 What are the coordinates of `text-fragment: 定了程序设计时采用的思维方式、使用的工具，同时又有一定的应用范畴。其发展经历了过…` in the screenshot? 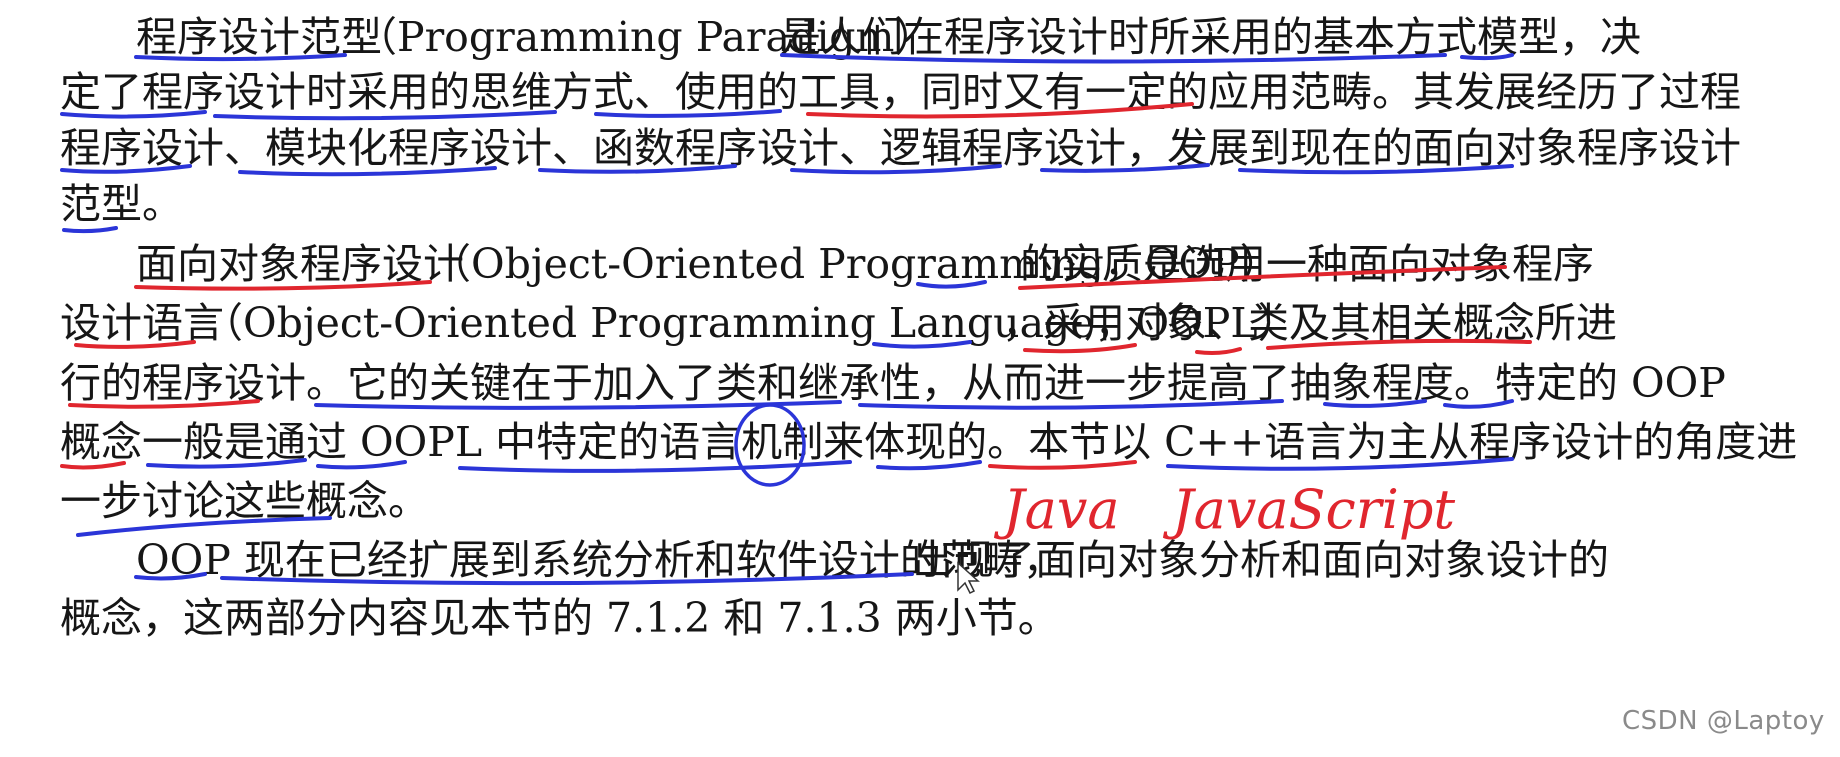 It's located at (900, 92).